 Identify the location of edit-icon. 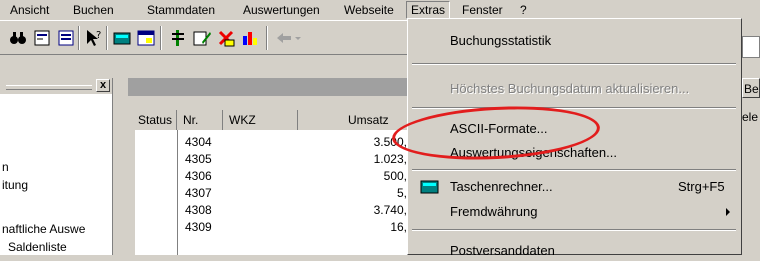
(202, 38).